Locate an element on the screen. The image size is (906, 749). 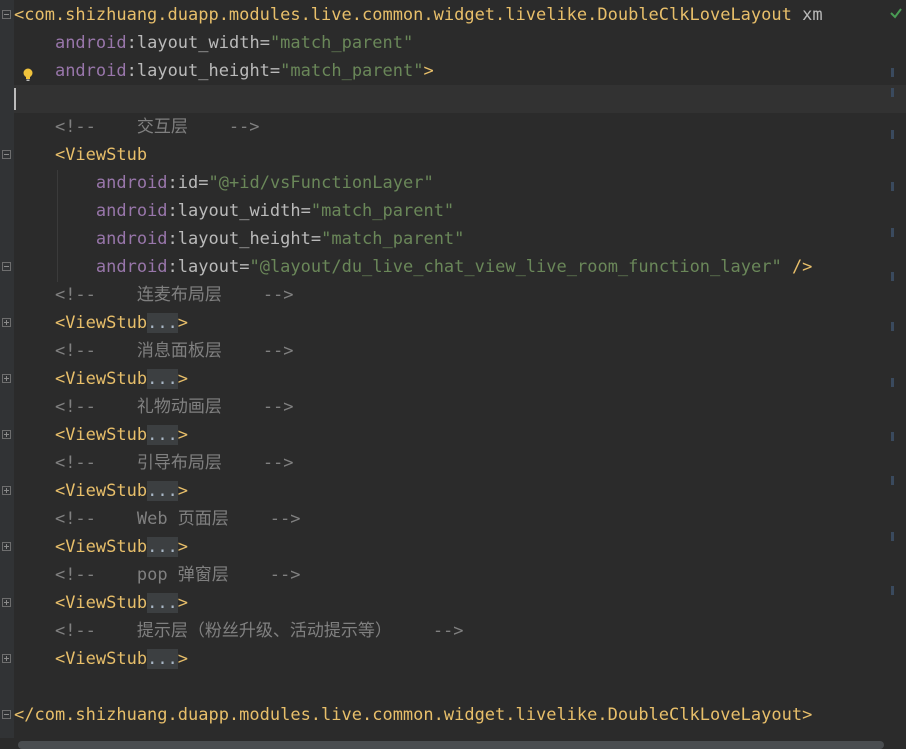
comment-text: 连麦布局层 is located at coordinates (179, 295).